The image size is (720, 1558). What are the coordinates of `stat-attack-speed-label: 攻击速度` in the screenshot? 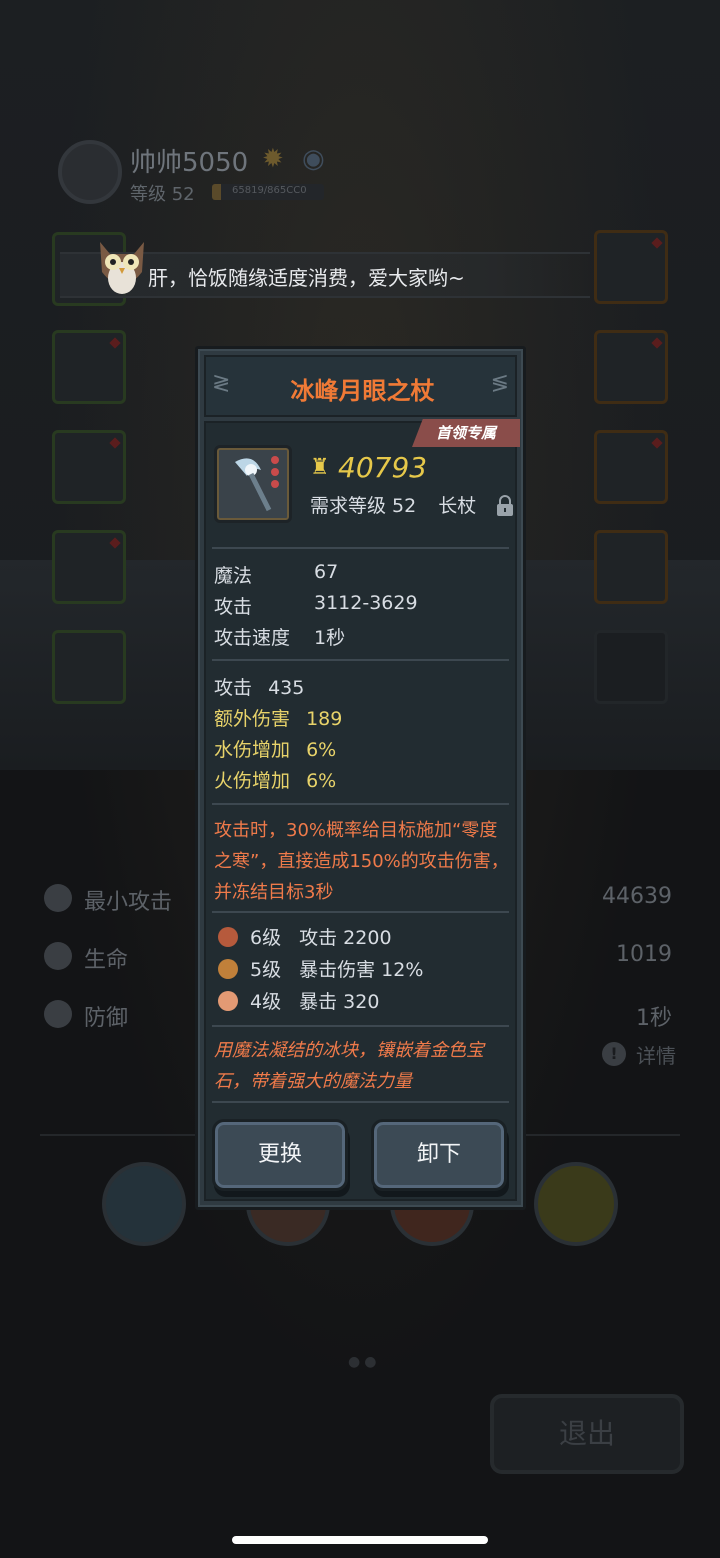 It's located at (252, 638).